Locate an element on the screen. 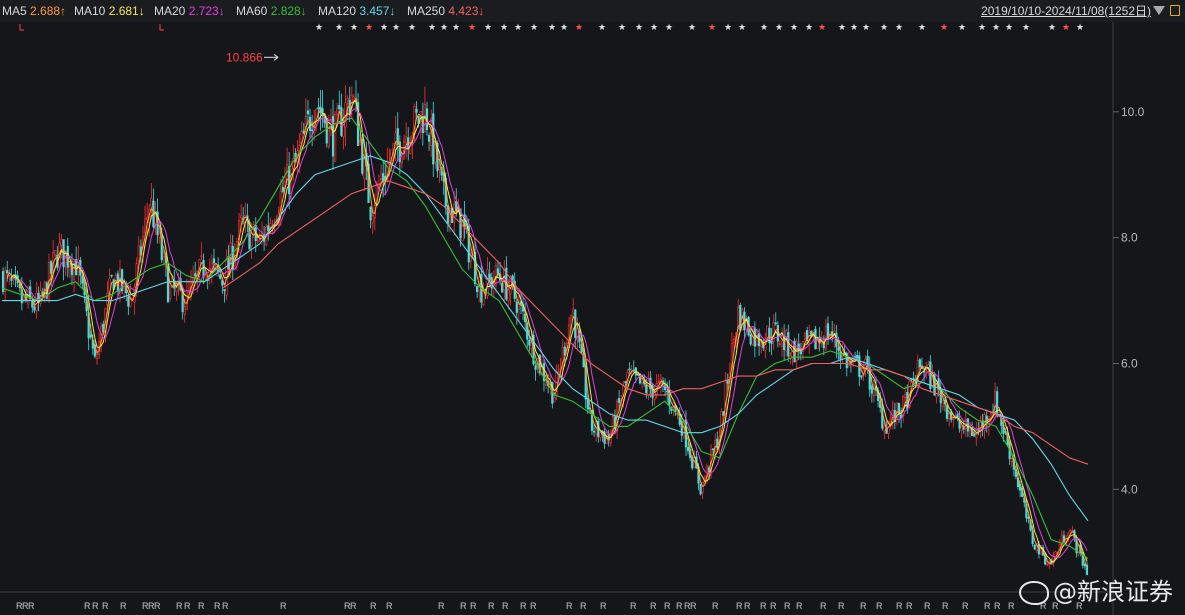  ma-legend-value: 2.723↓ is located at coordinates (206, 11).